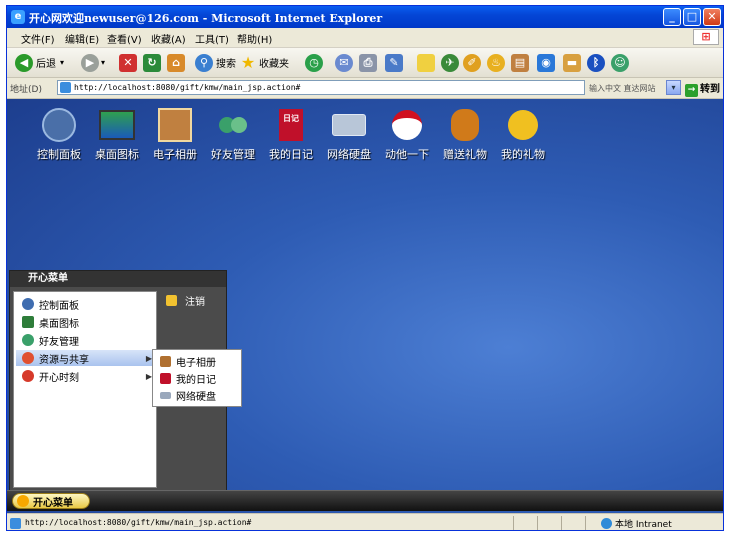  I want to click on history-button: ◷, so click(314, 62).